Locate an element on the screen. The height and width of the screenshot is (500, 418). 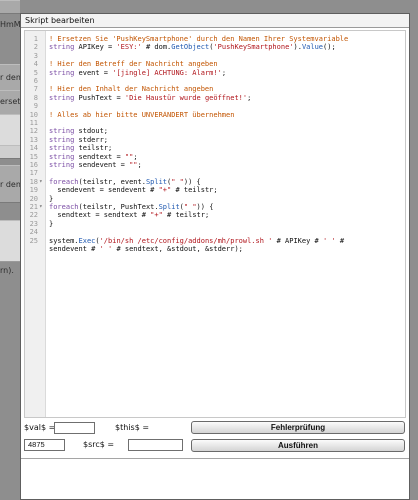
line-number: 24 is located at coordinates (33, 232).